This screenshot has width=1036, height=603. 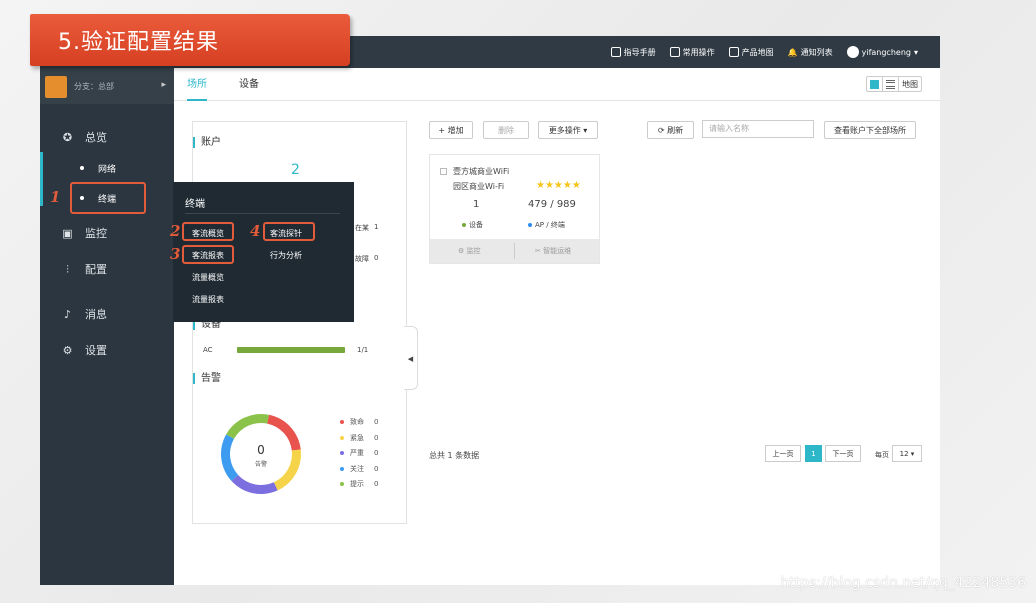 I want to click on footer-divider, so click(x=514, y=251).